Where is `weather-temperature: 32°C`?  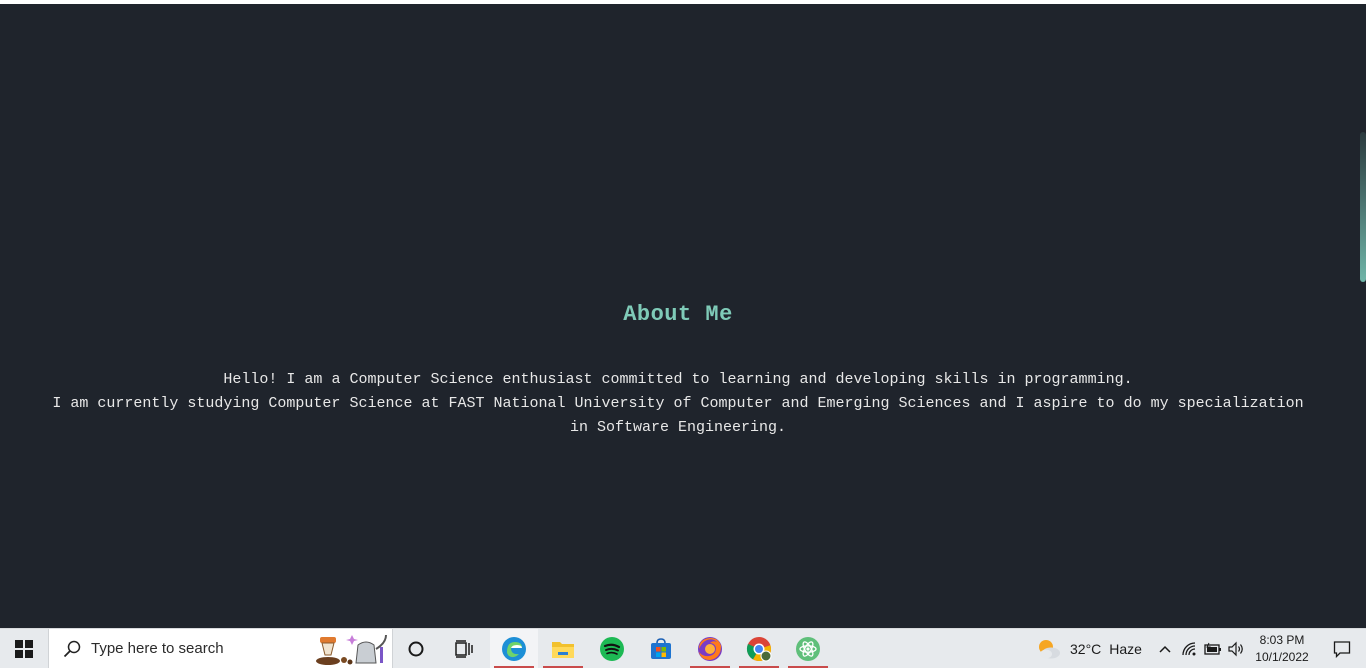 weather-temperature: 32°C is located at coordinates (1086, 648).